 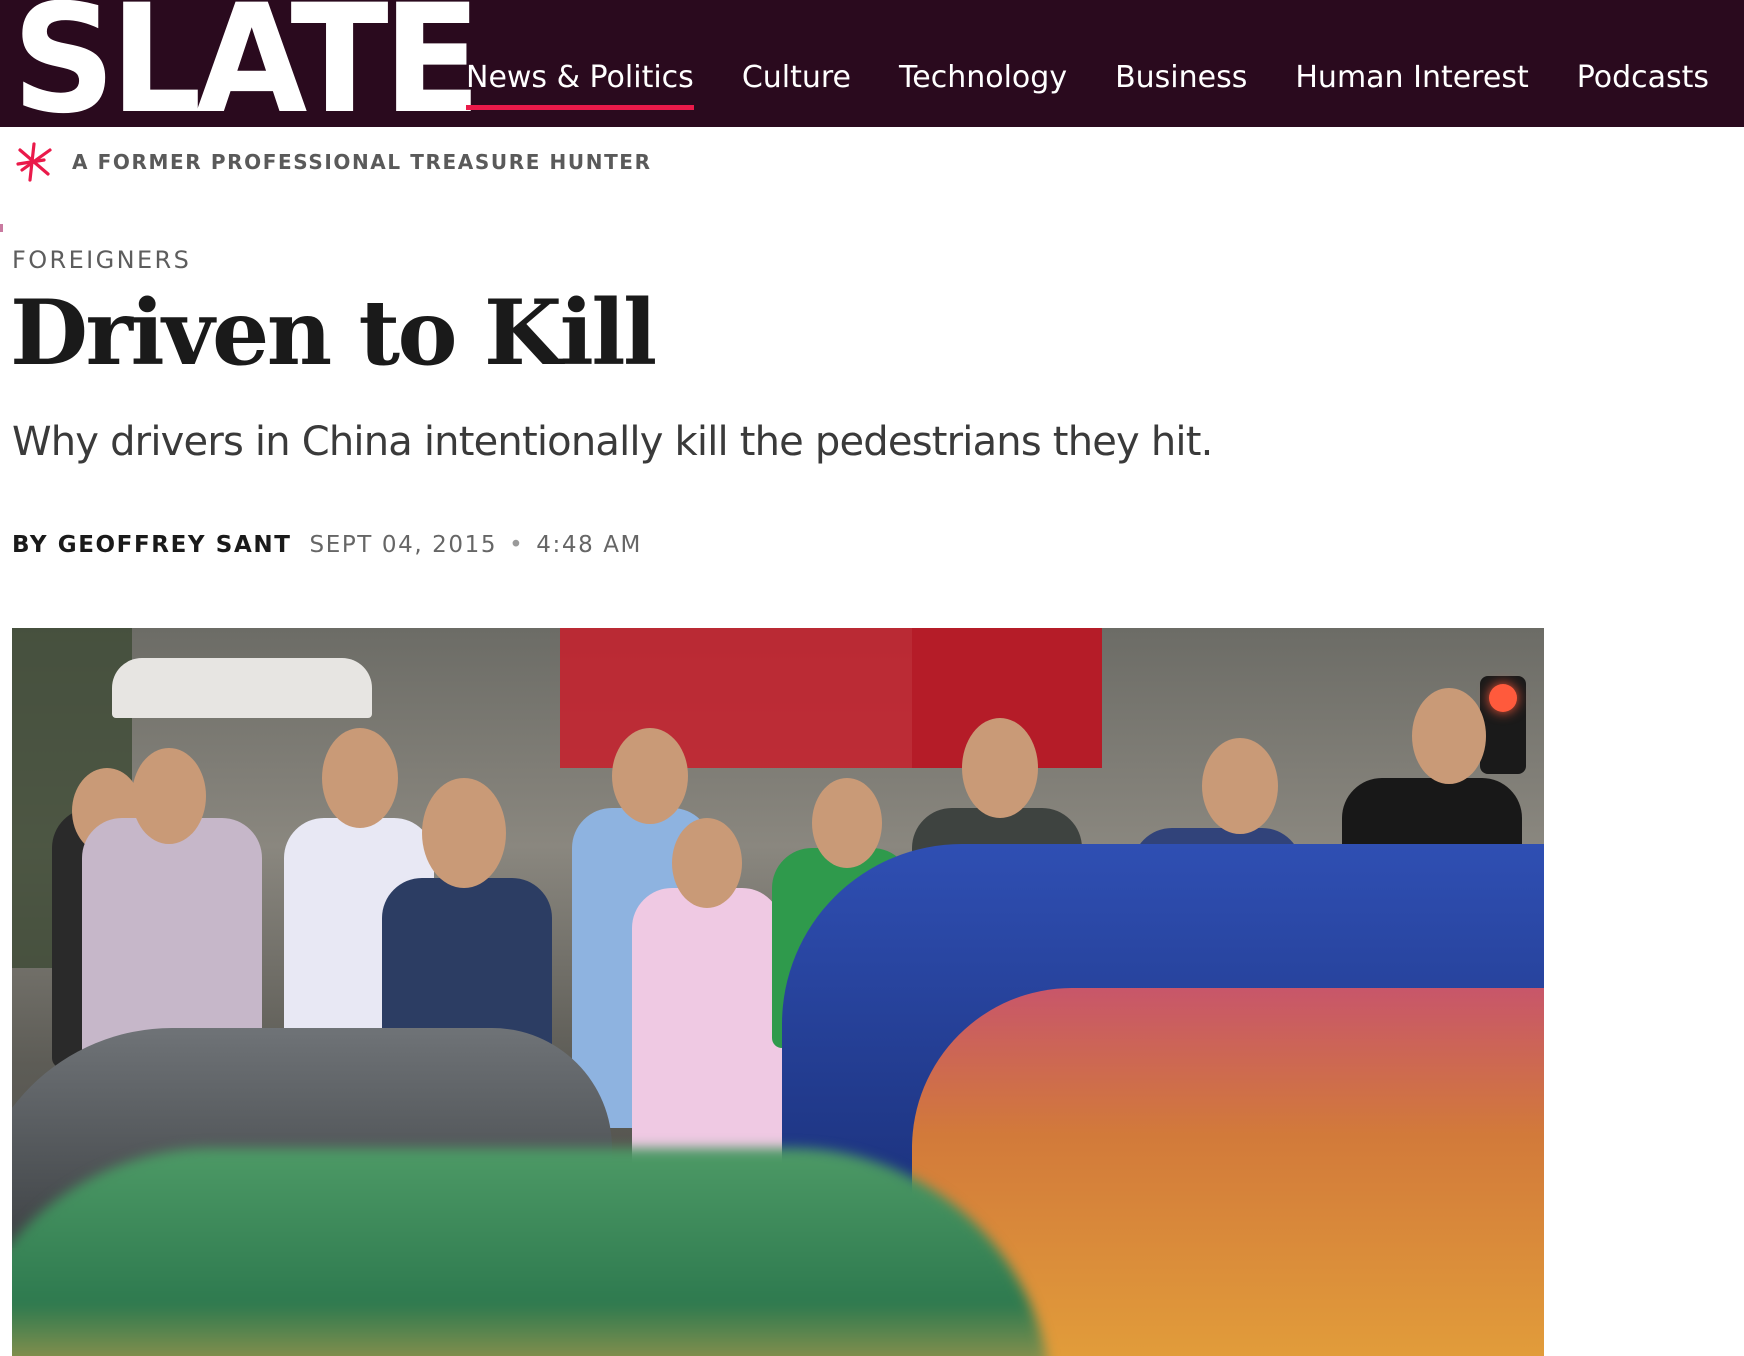 I want to click on author-link: BY GEOFFREY SANT, so click(x=152, y=545).